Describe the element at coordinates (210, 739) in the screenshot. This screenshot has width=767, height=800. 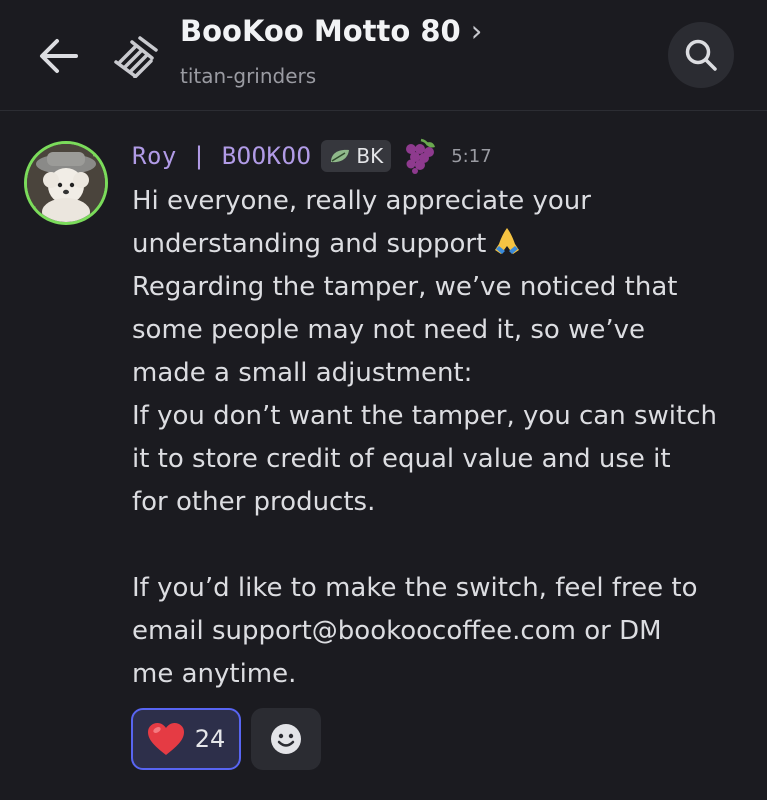
I see `reaction-count: 24` at that location.